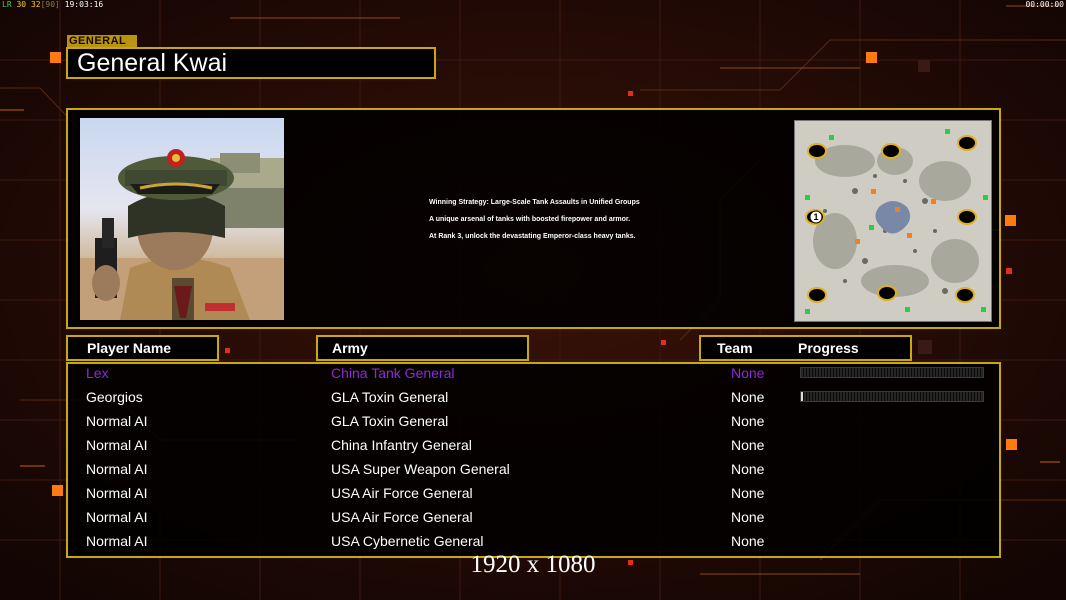 The height and width of the screenshot is (600, 1066). Describe the element at coordinates (533, 541) in the screenshot. I see `player-row: Normal AI USA Cybernetic General None` at that location.